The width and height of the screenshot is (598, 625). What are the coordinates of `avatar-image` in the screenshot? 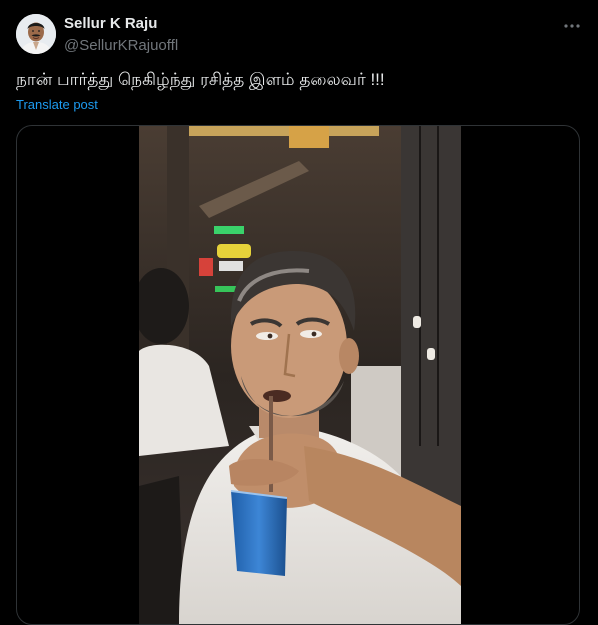 It's located at (36, 34).